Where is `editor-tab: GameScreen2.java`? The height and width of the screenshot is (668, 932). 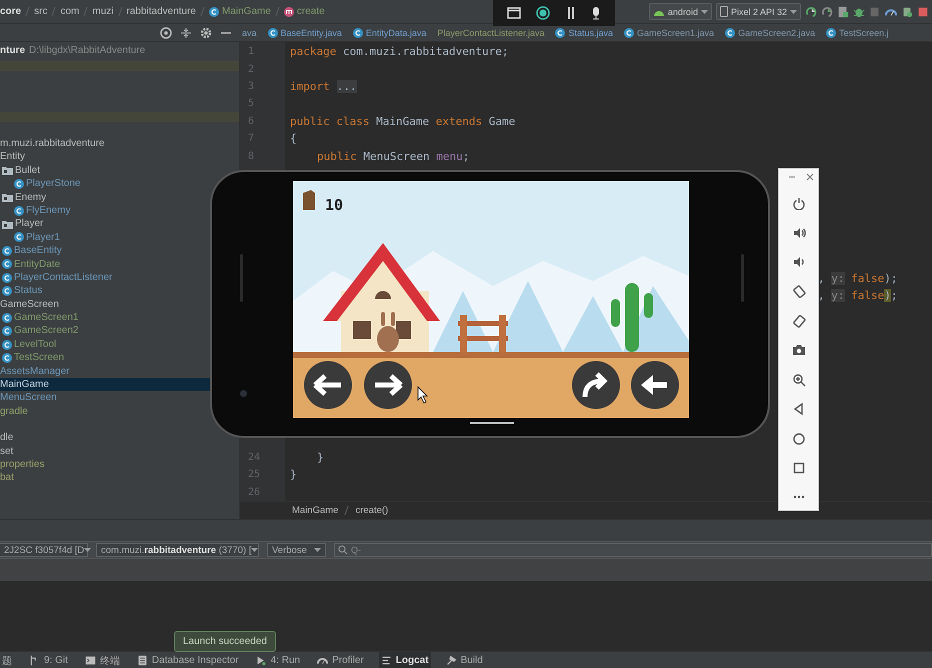 editor-tab: GameScreen2.java is located at coordinates (770, 32).